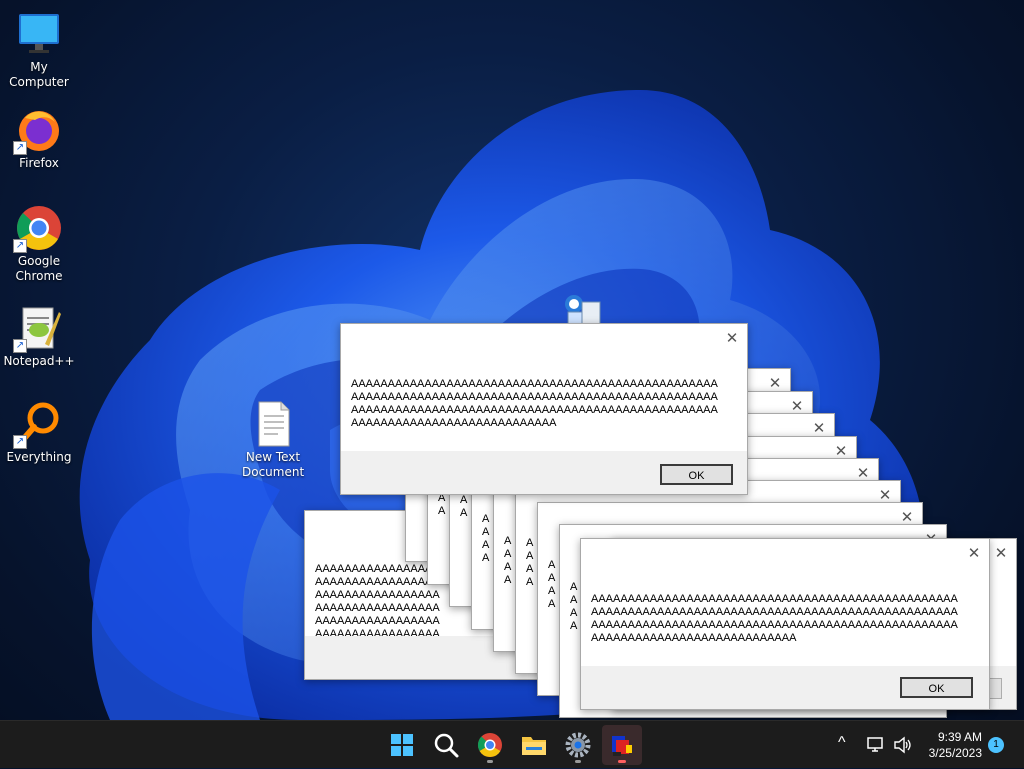  What do you see at coordinates (39, 361) in the screenshot?
I see `desktop-icon-label: Notepad++` at bounding box center [39, 361].